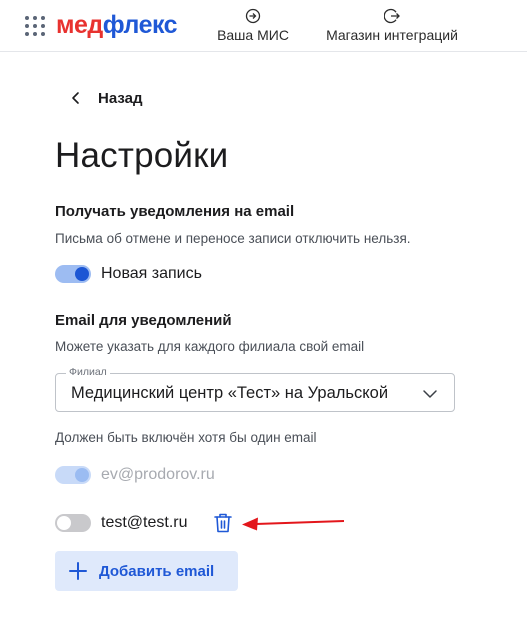  Describe the element at coordinates (253, 35) in the screenshot. I see `nav-your-mis-label: Ваша МИС` at that location.